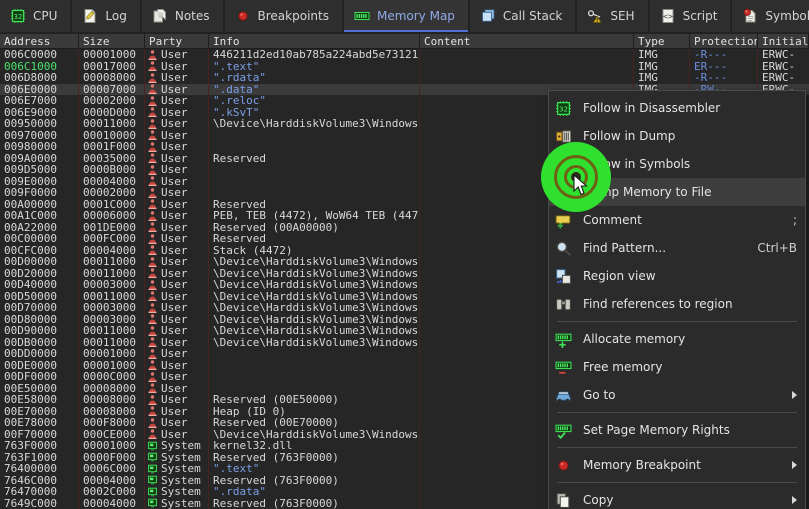 This screenshot has height=509, width=809. Describe the element at coordinates (406, 16) in the screenshot. I see `tab-memory-map: Memory Map` at that location.